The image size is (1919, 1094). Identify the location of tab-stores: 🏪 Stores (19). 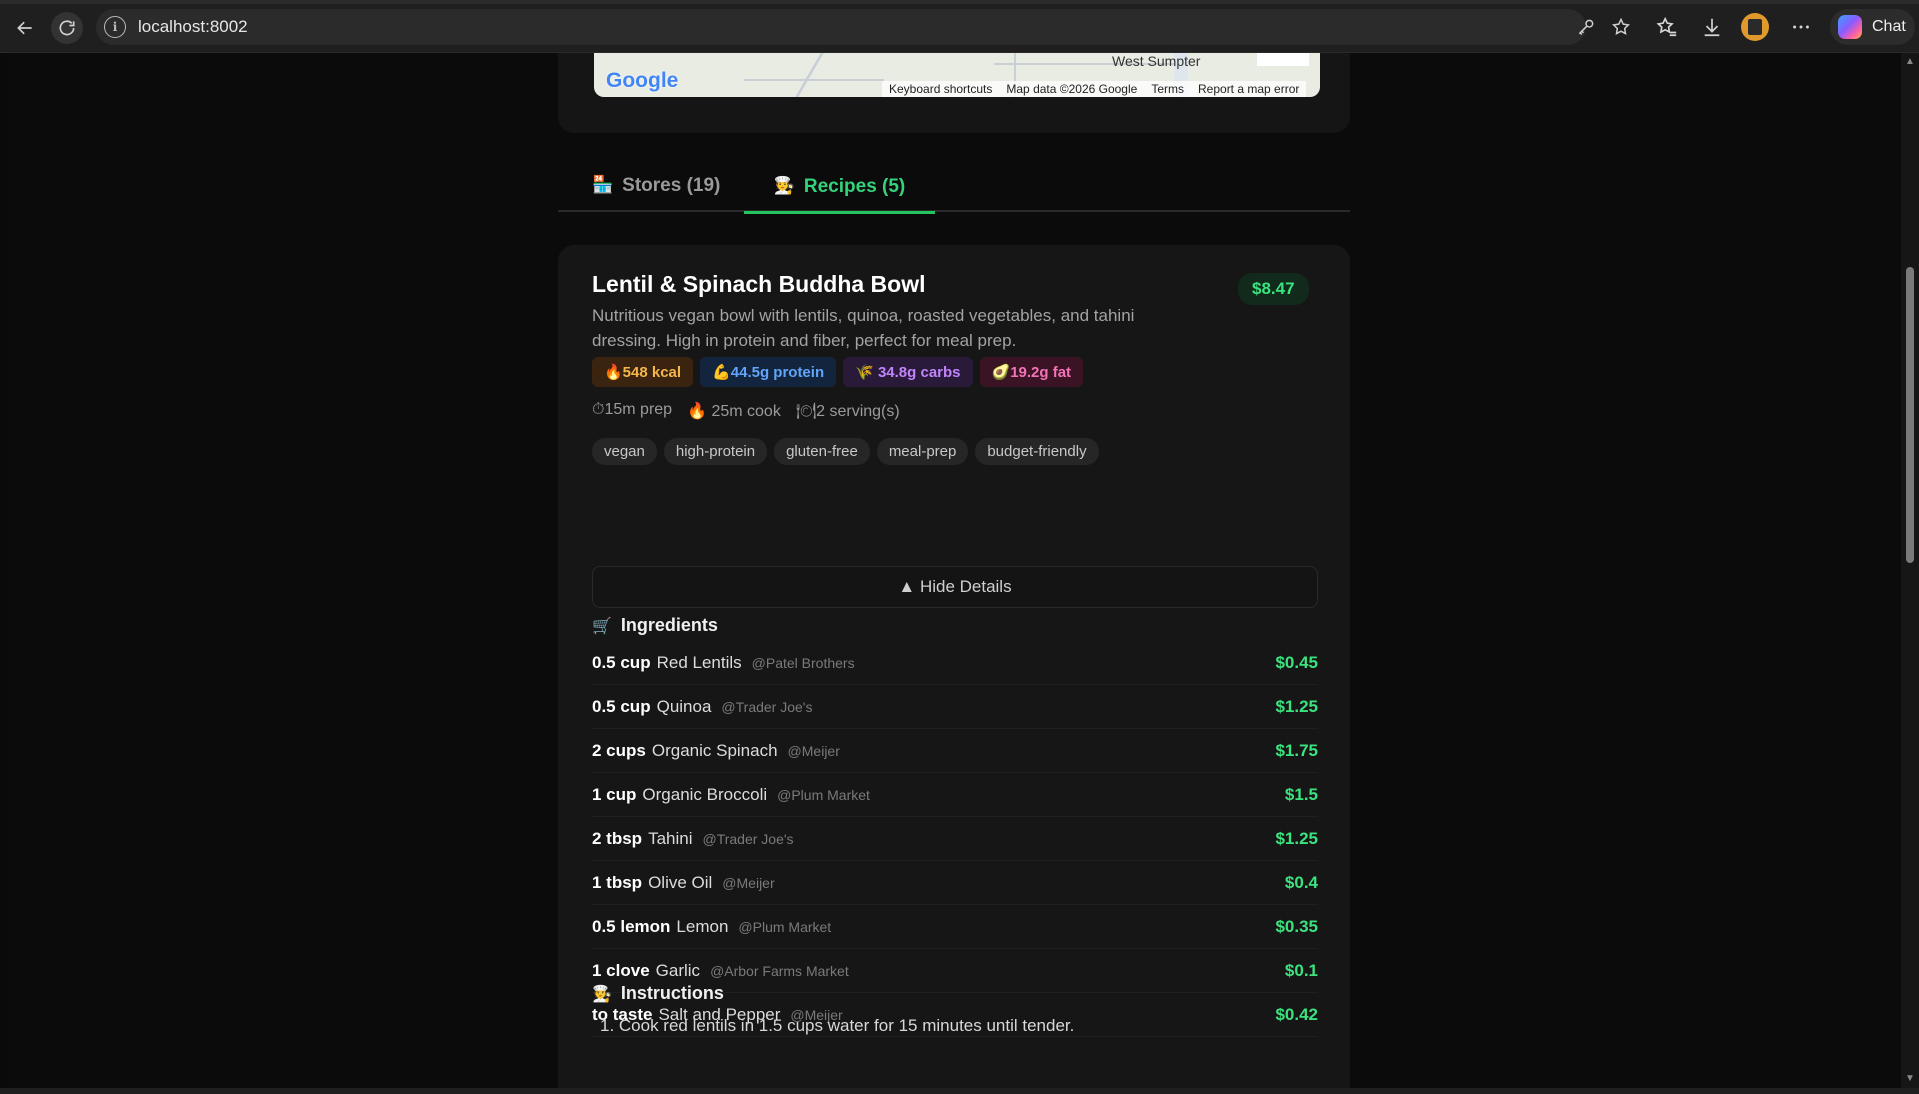
(656, 193).